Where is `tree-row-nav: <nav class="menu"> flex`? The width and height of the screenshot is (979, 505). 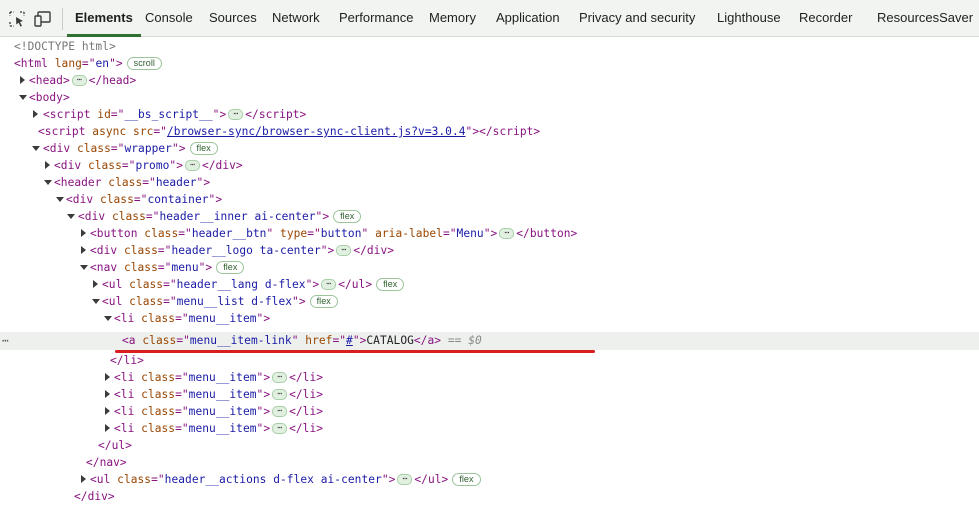 tree-row-nav: <nav class="menu"> flex is located at coordinates (489, 267).